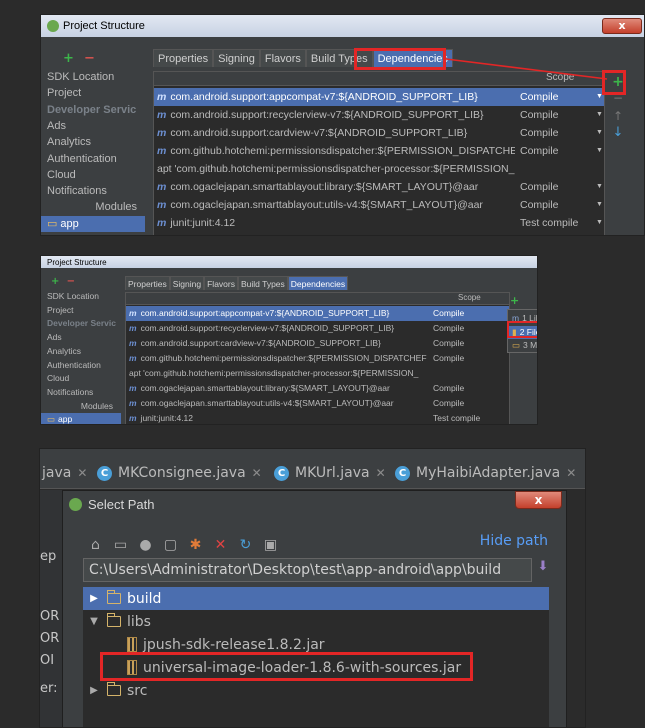 This screenshot has height=728, width=645. What do you see at coordinates (81, 393) in the screenshot?
I see `sidebar-item: Notifications` at bounding box center [81, 393].